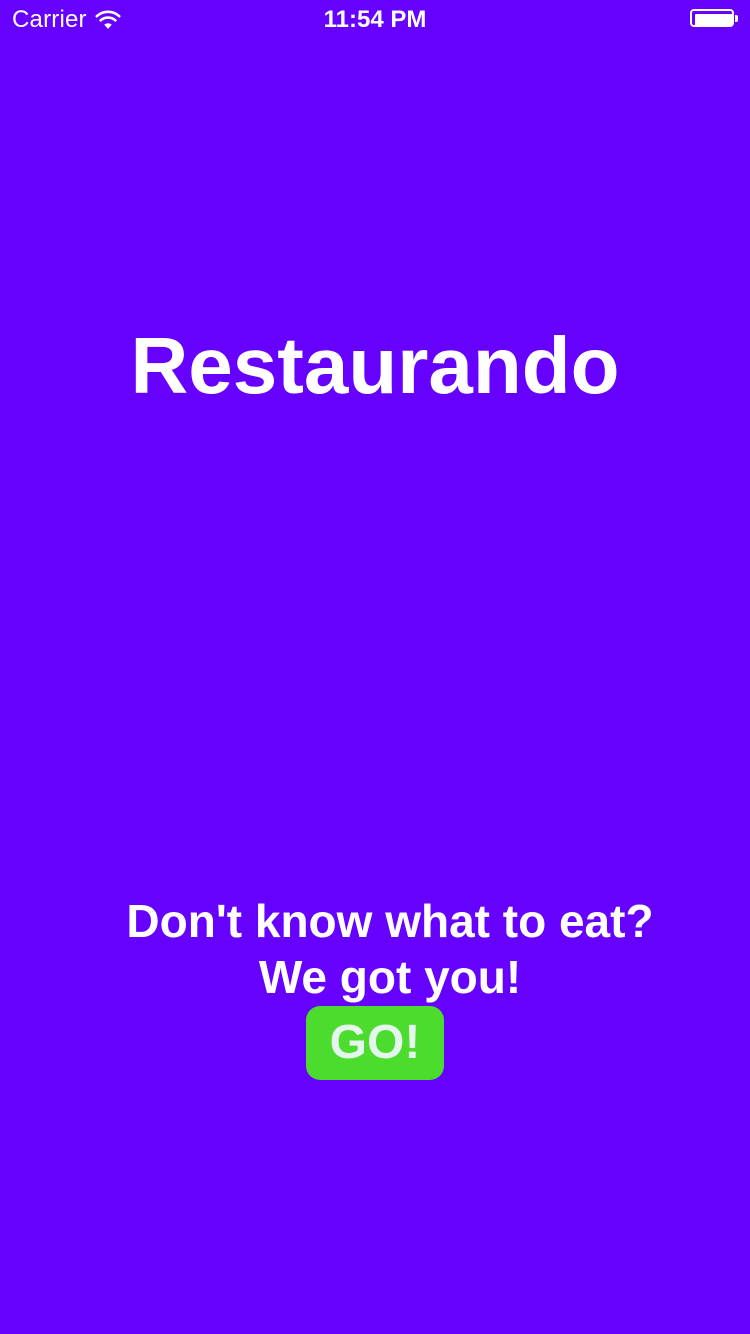 The width and height of the screenshot is (750, 1334). Describe the element at coordinates (375, 949) in the screenshot. I see `tagline: Don't know what to eat? We got you!` at that location.